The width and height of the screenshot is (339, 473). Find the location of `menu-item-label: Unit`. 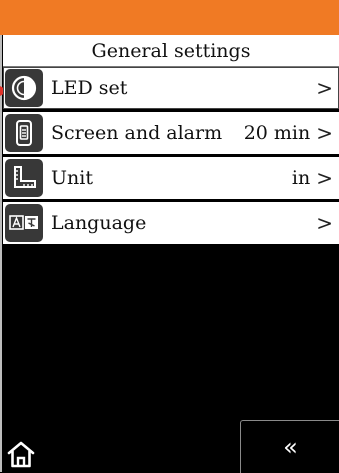

menu-item-label: Unit is located at coordinates (72, 178).